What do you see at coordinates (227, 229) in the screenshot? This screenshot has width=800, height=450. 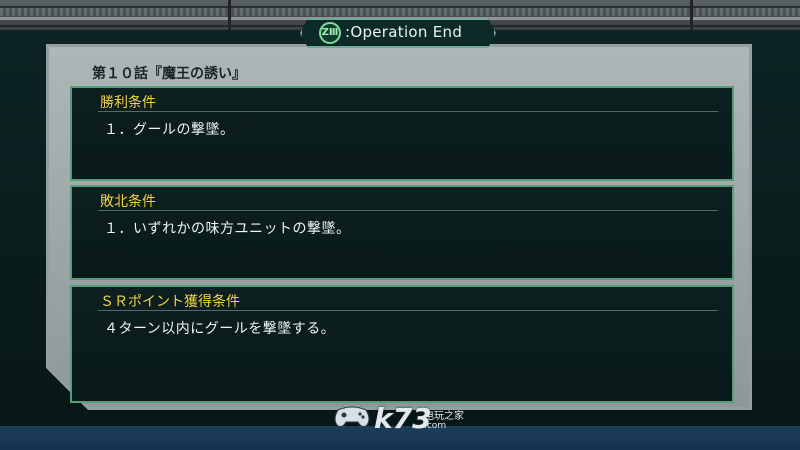 I see `defeat-condition-line: １．いずれかの味方ユニットの撃墜。` at bounding box center [227, 229].